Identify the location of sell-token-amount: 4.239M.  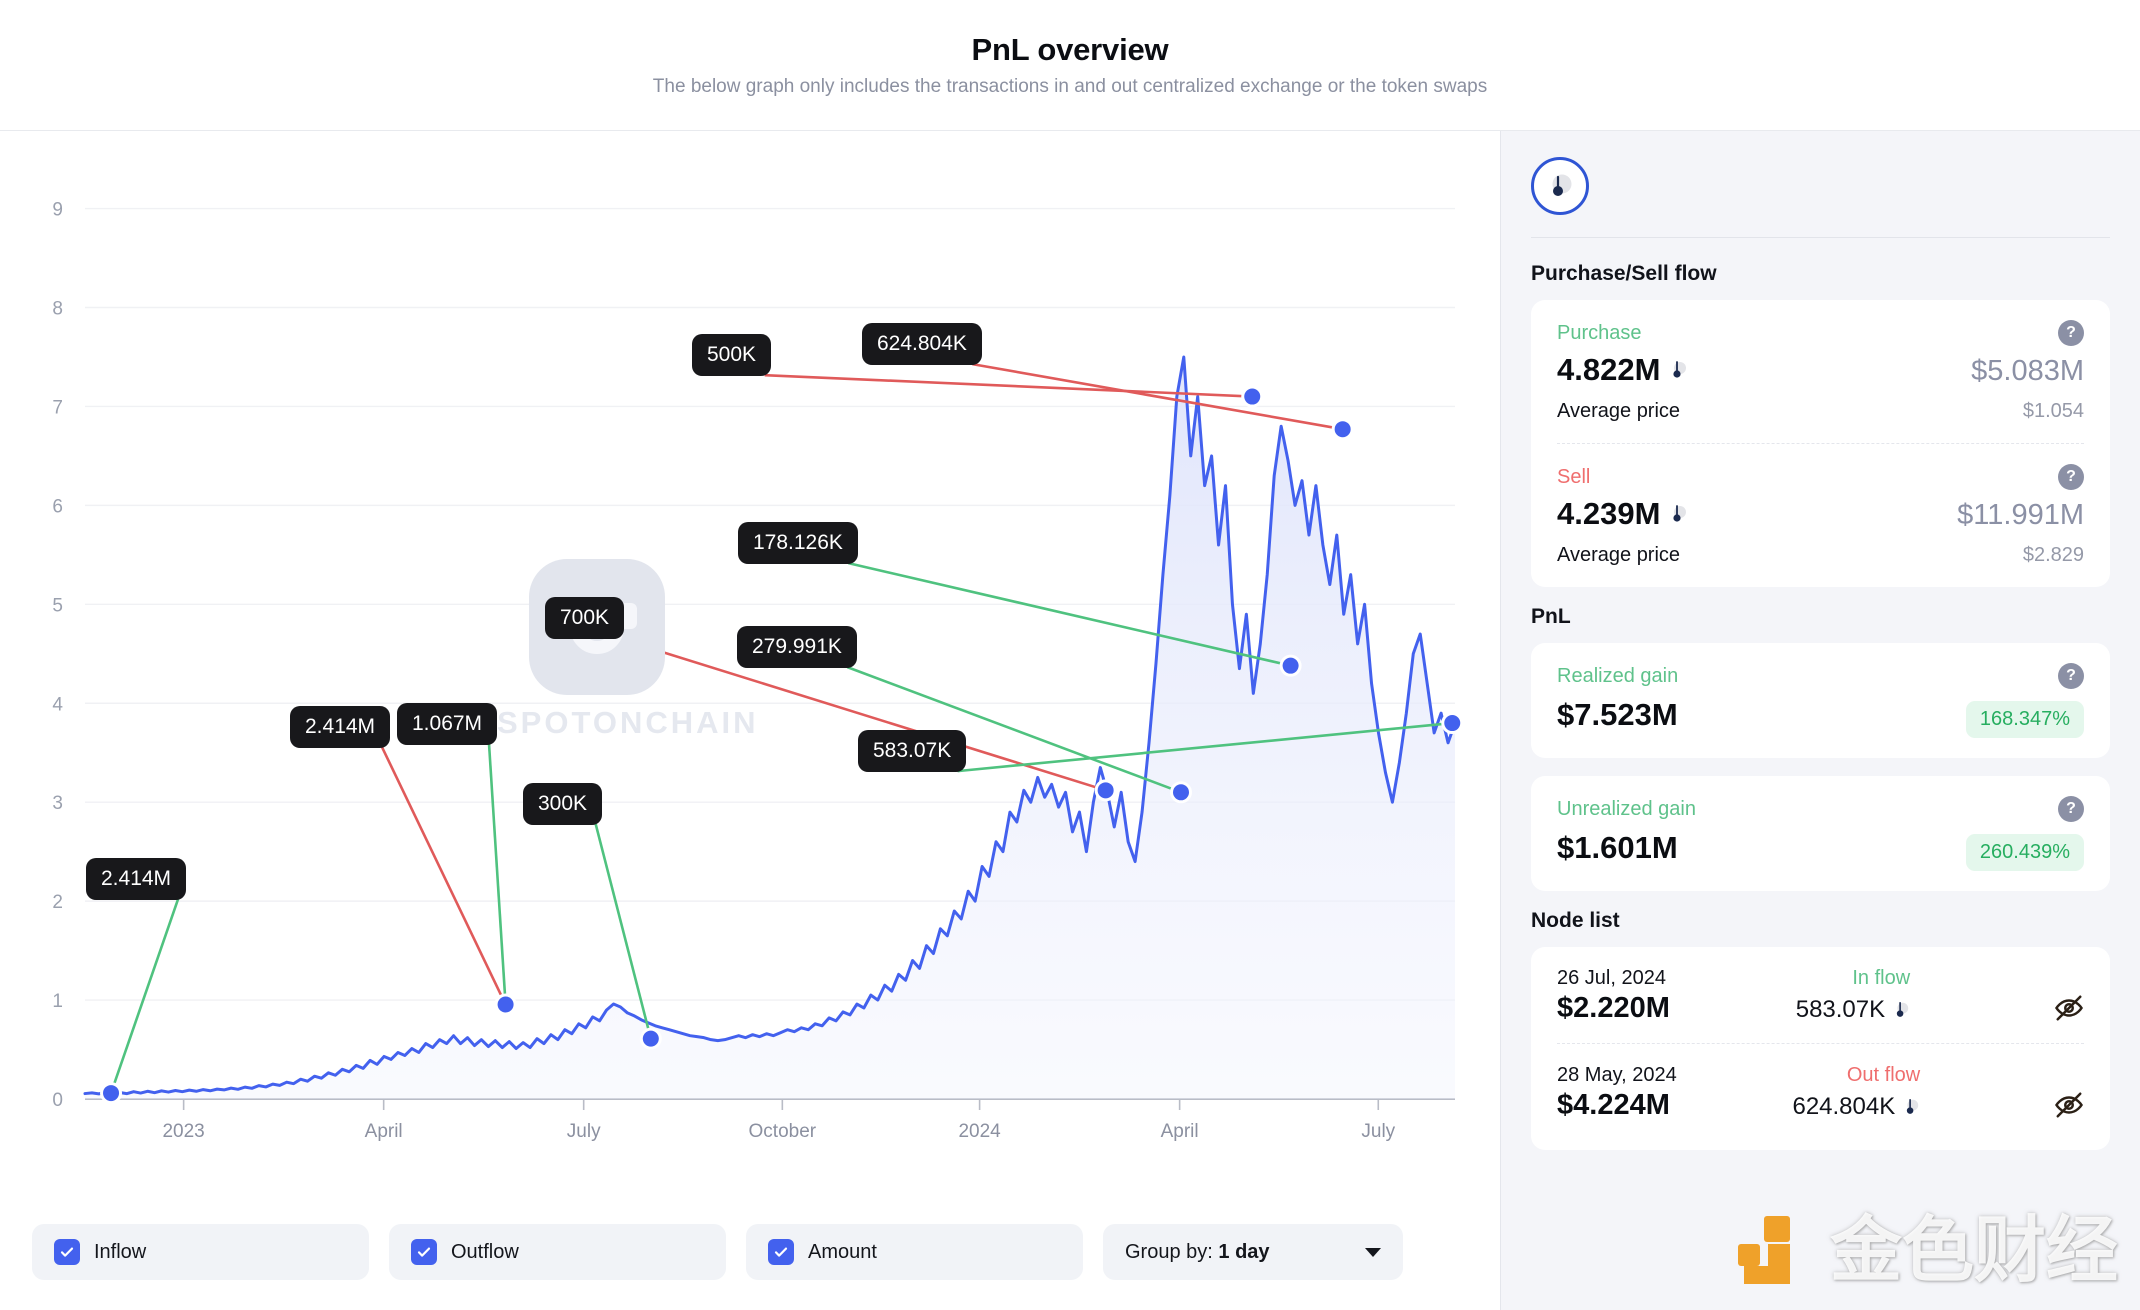
(1609, 513).